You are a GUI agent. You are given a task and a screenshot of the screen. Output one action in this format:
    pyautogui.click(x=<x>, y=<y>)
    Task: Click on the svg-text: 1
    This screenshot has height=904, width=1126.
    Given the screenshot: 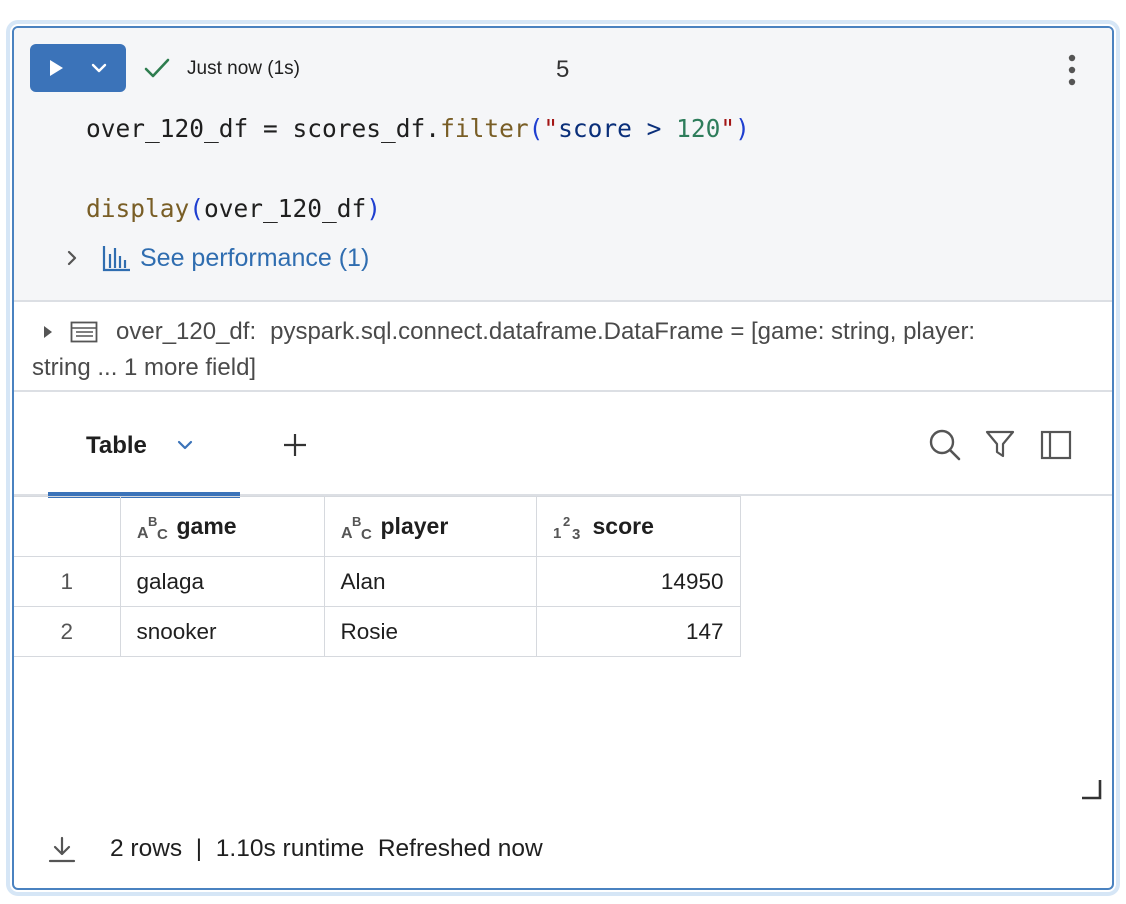 What is the action you would take?
    pyautogui.click(x=557, y=532)
    